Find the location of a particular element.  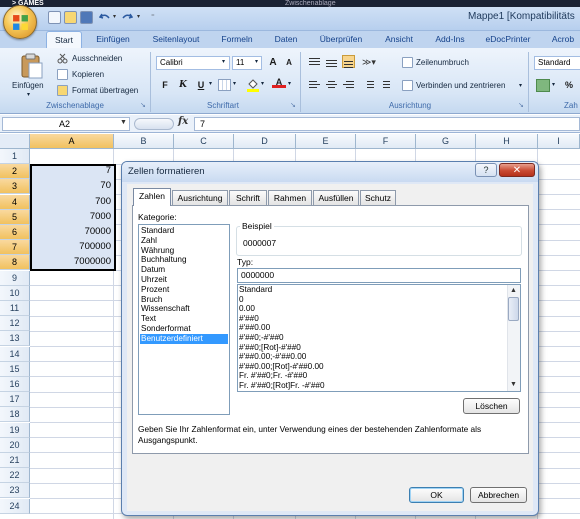

undo-icon is located at coordinates (105, 17).